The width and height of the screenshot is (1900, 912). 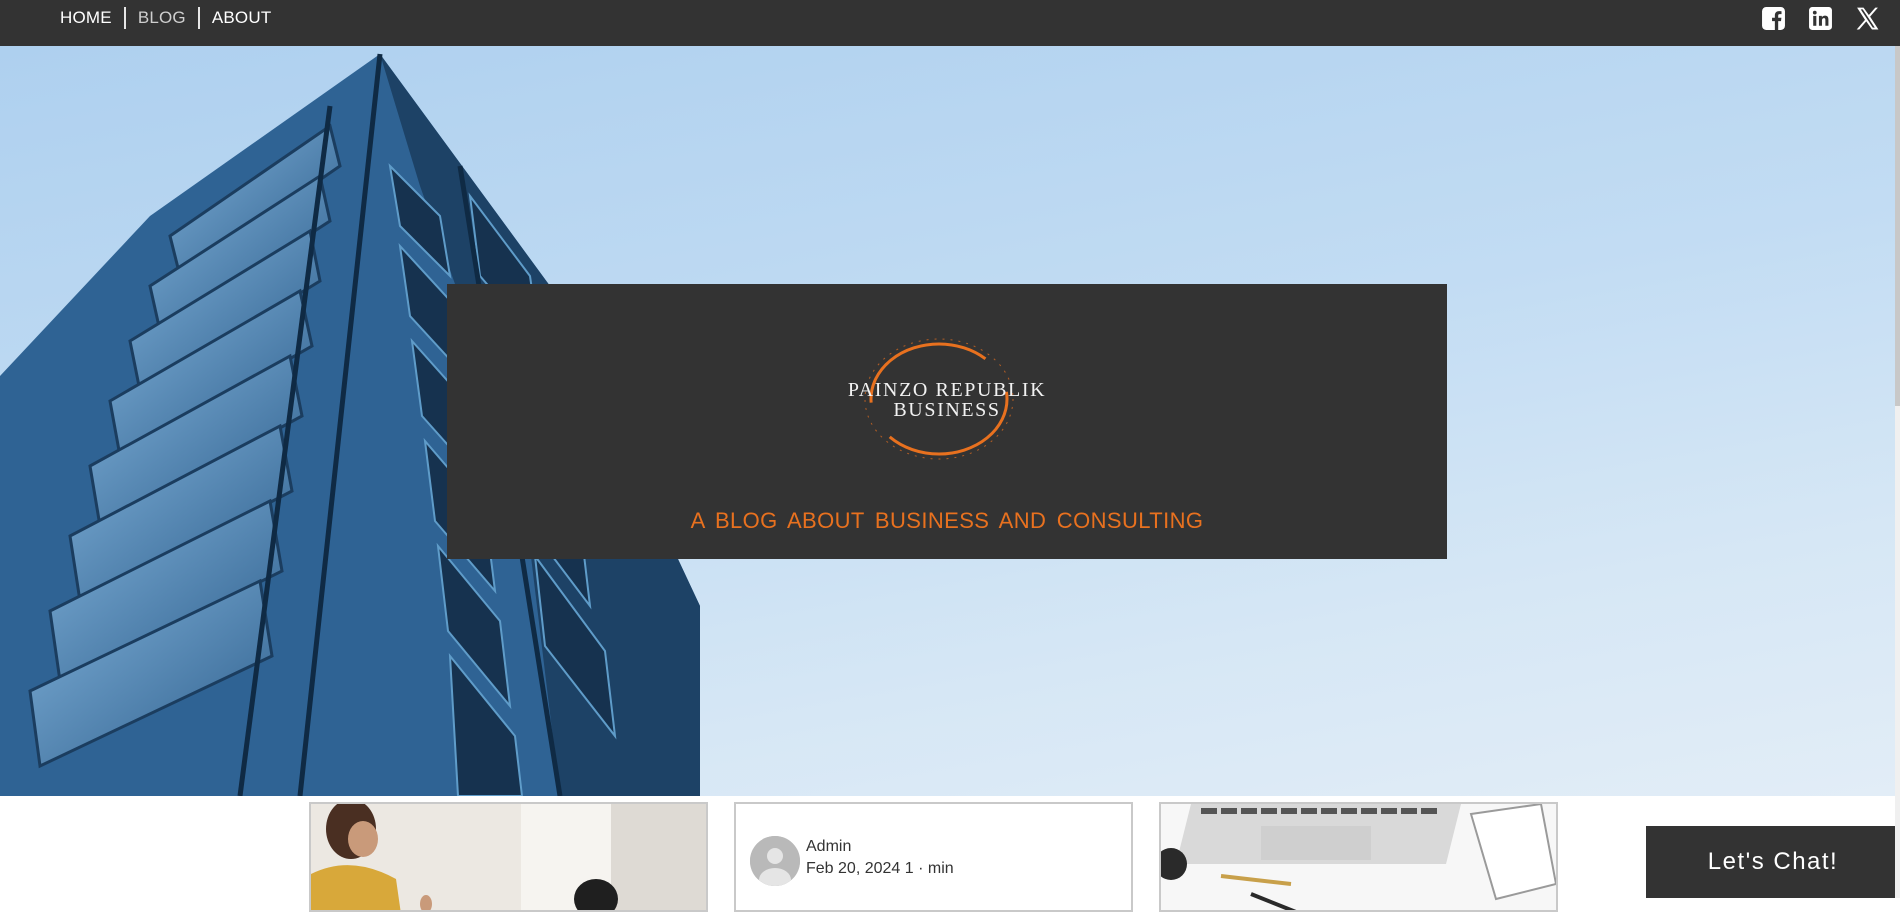 I want to click on facebook-icon, so click(x=1773, y=18).